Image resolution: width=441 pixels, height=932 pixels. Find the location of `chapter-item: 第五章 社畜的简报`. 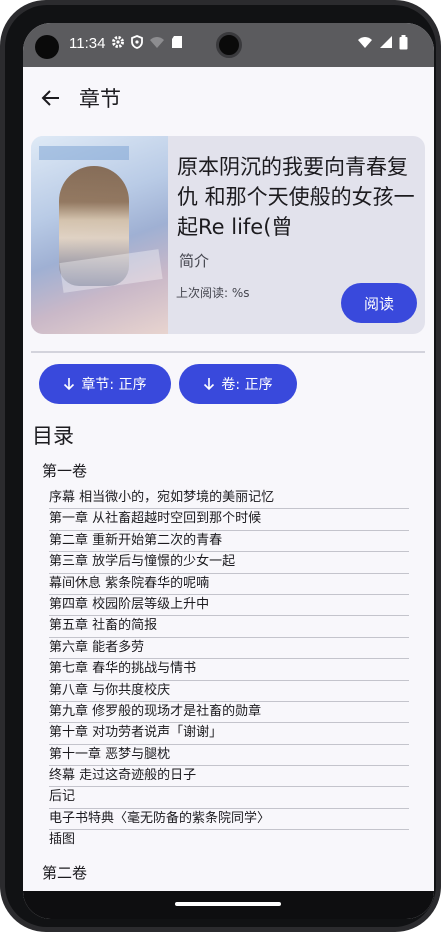

chapter-item: 第五章 社畜的简报 is located at coordinates (229, 627).